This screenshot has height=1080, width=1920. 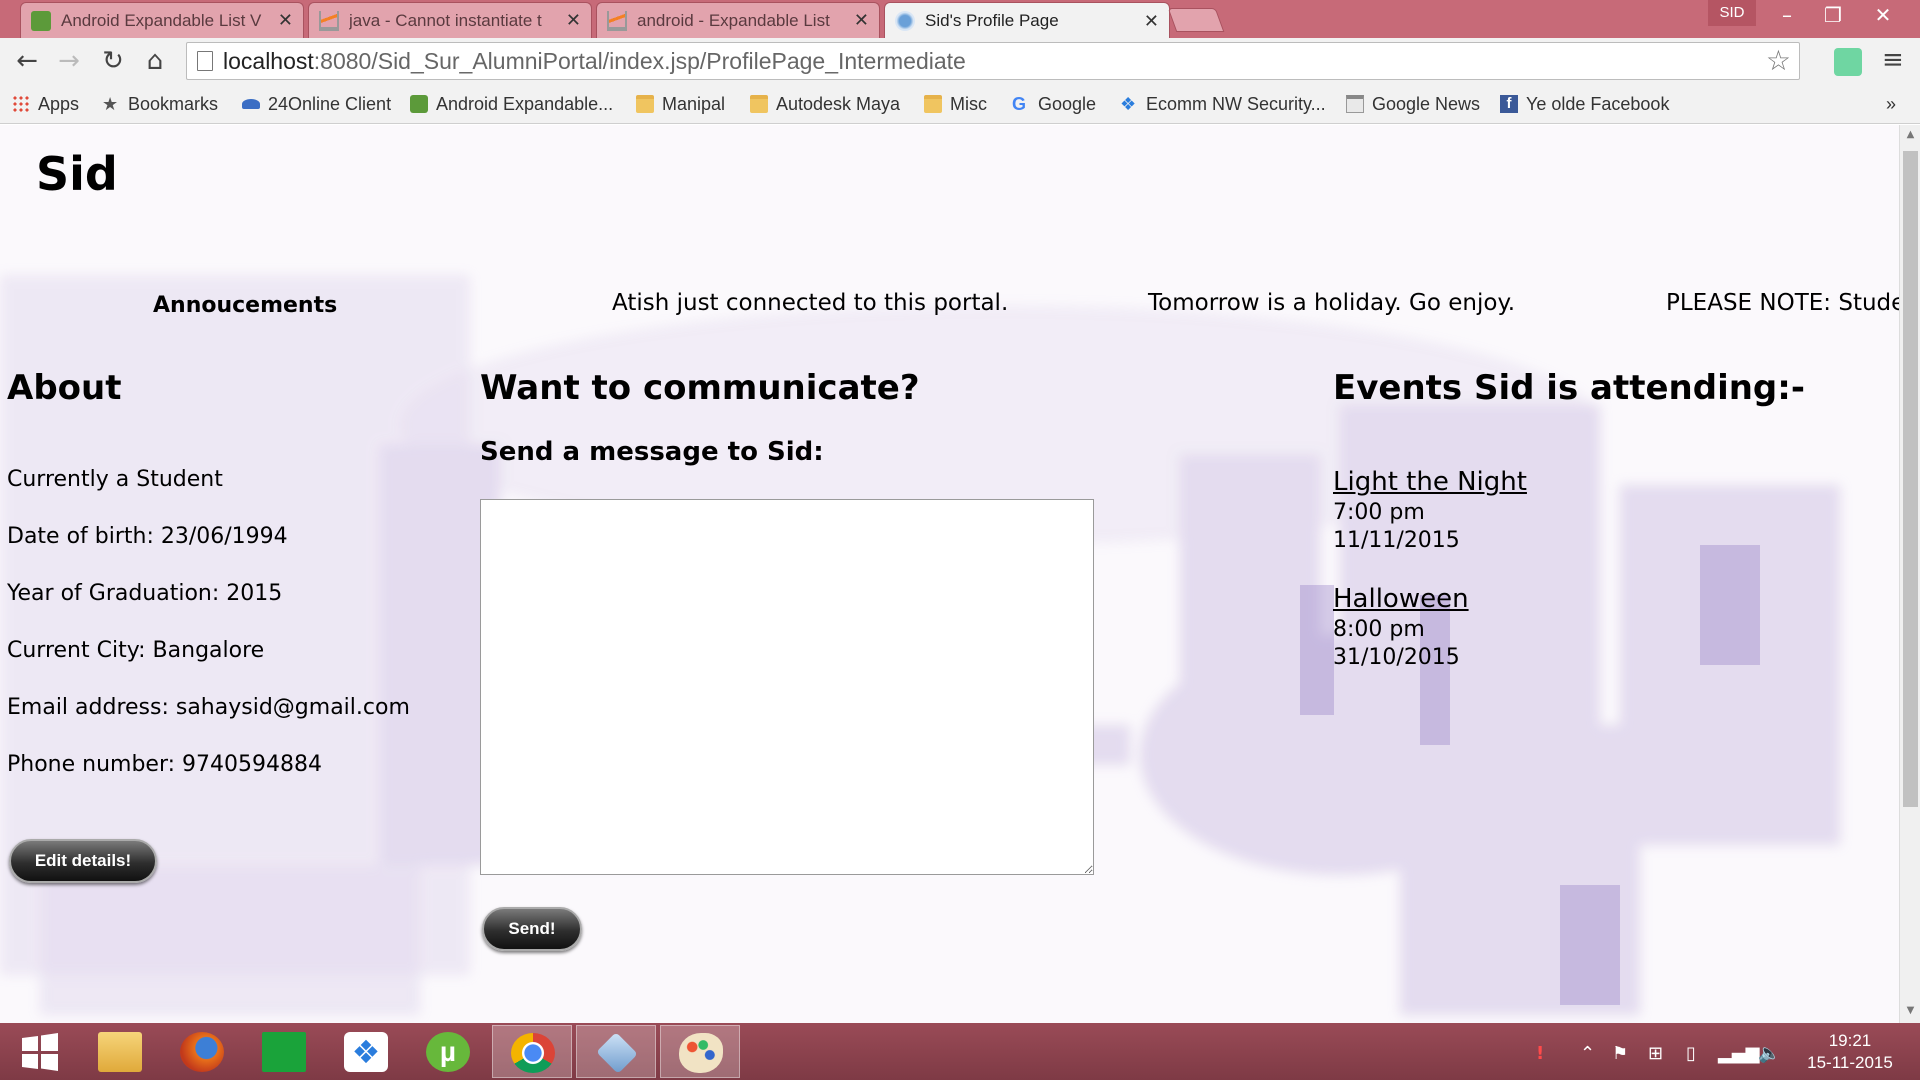 What do you see at coordinates (27, 61) in the screenshot?
I see `back-arrow-icon: ←` at bounding box center [27, 61].